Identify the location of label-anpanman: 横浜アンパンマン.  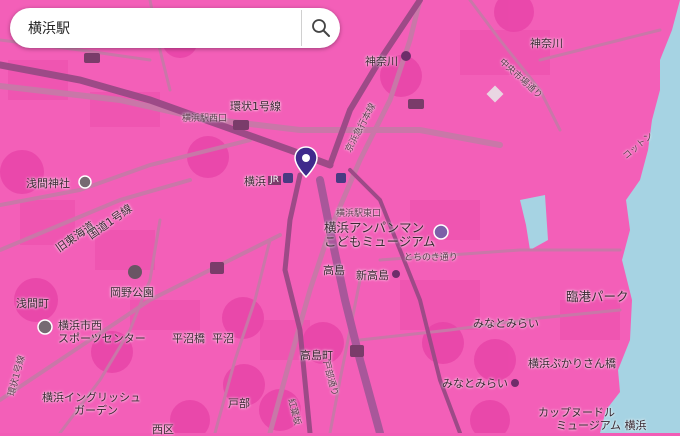
(374, 227).